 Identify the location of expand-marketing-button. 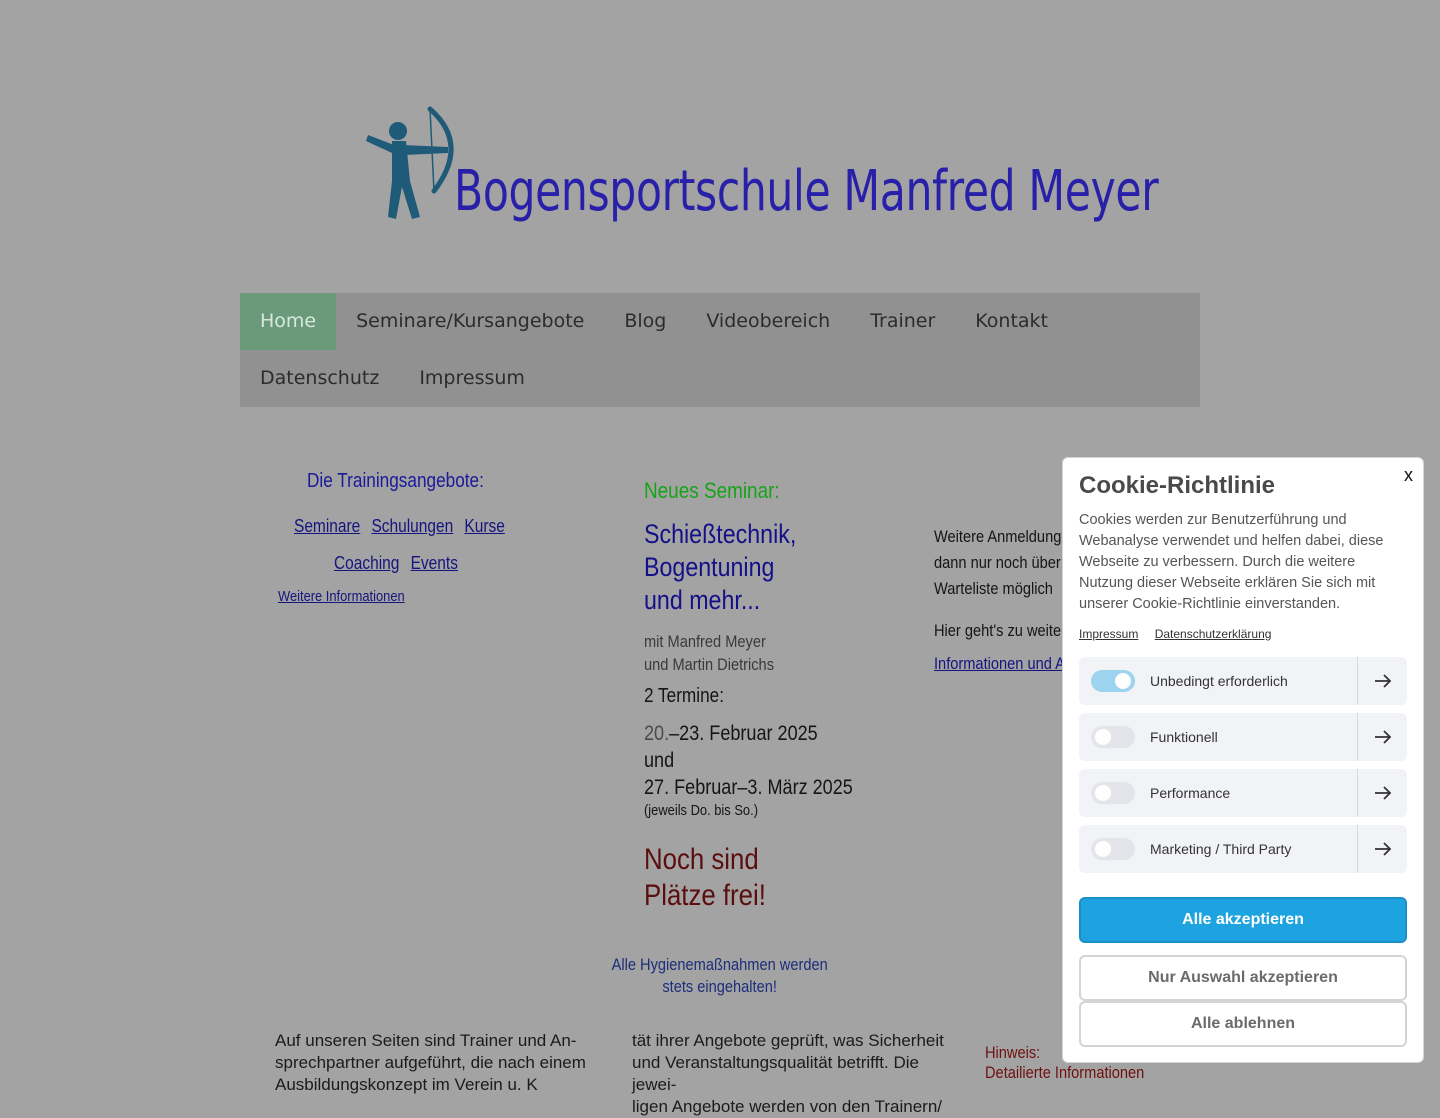
(1382, 849).